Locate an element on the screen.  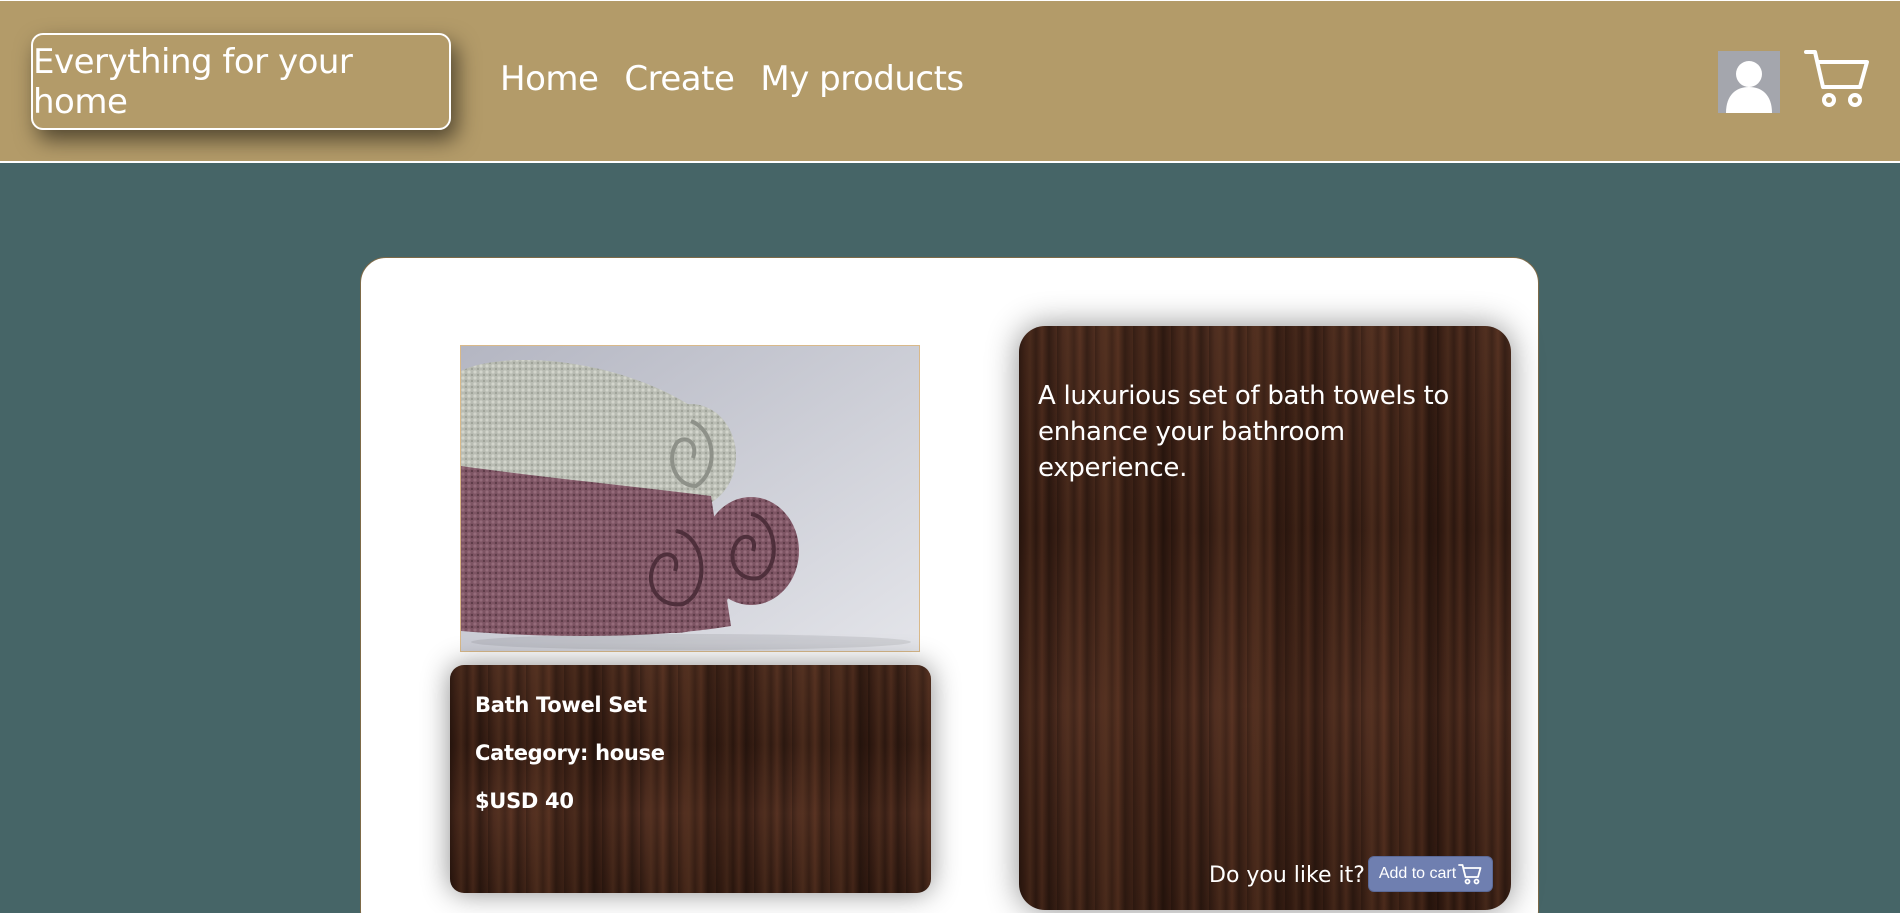
towels-image is located at coordinates (690, 498).